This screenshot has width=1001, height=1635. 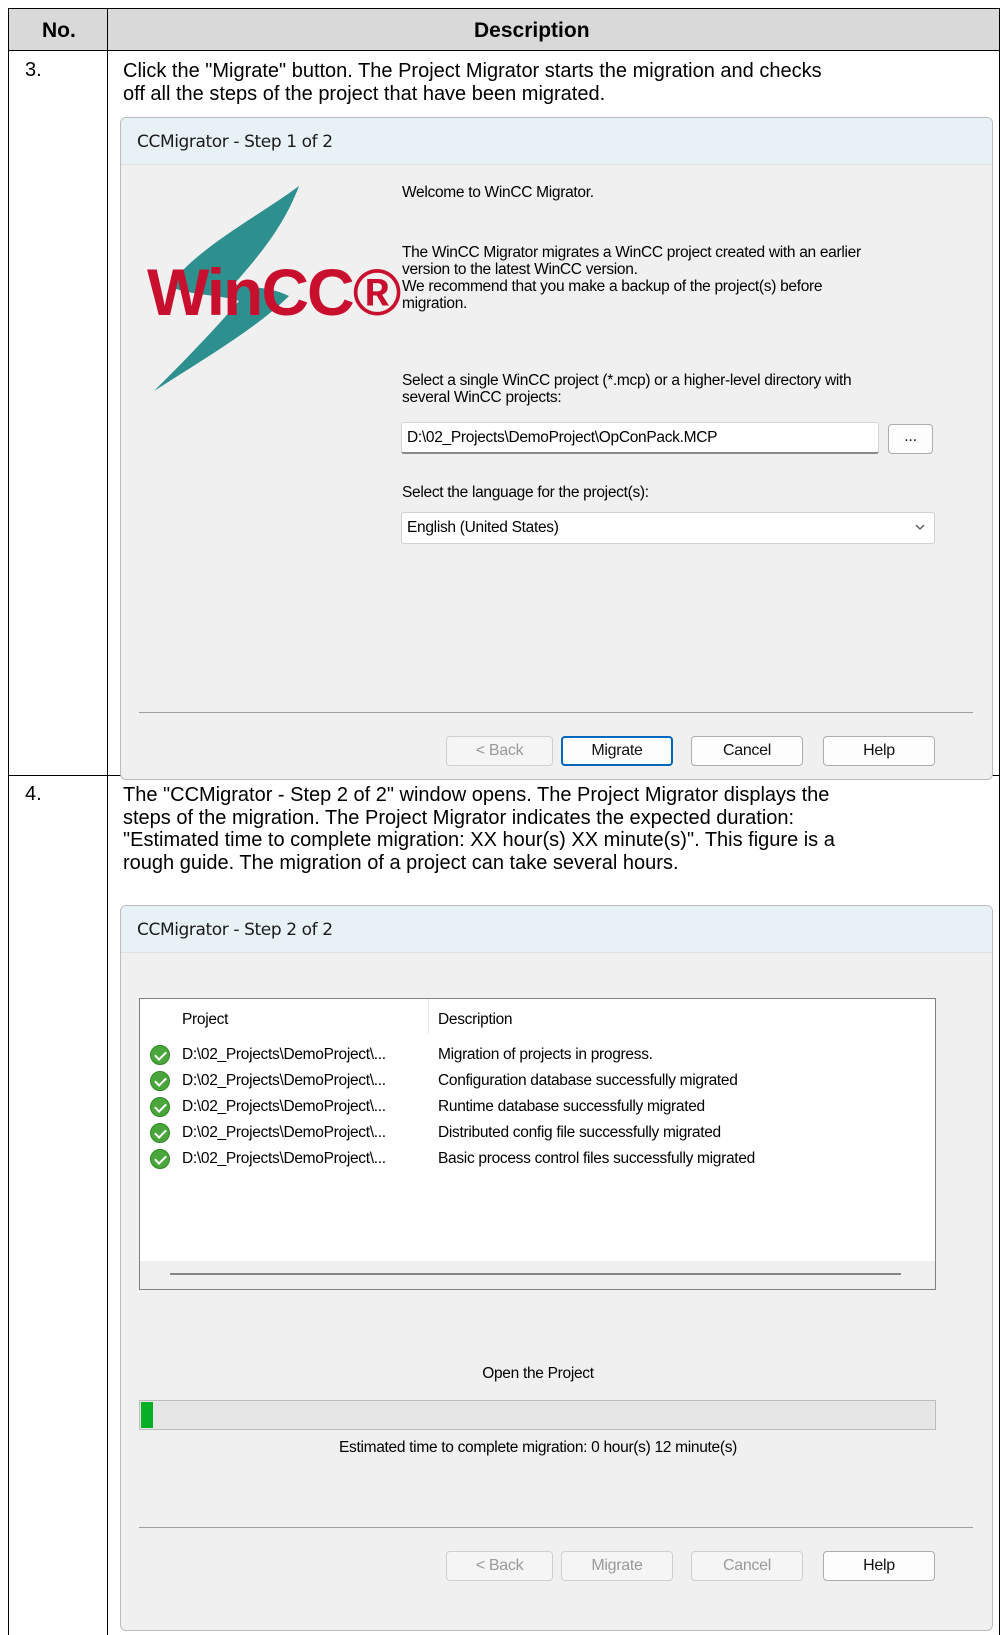 What do you see at coordinates (562, 437) in the screenshot?
I see `project-path-value: D:\02_Projects\DemoProject\OpConPack.MCP` at bounding box center [562, 437].